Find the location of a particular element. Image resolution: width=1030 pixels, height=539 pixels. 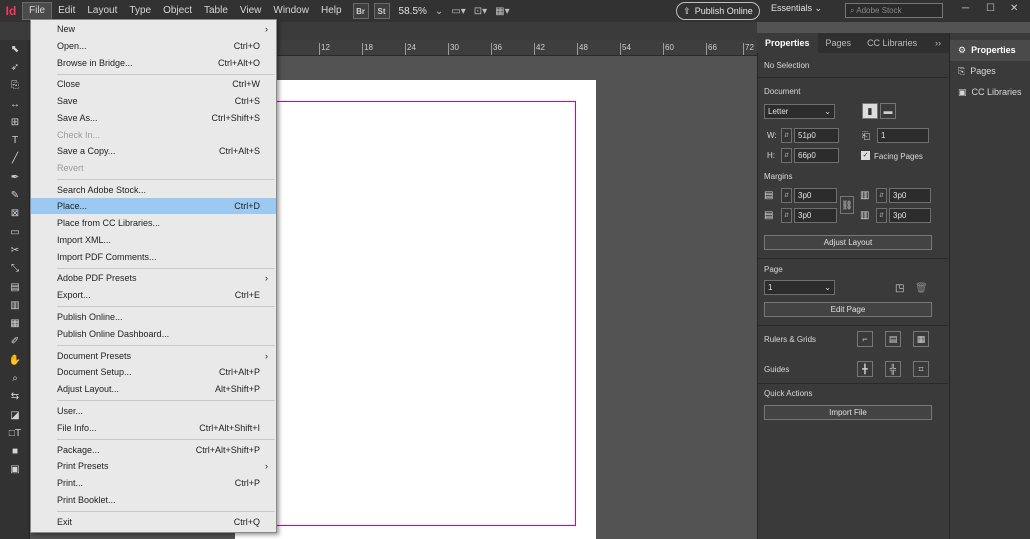

width-stepper: ⇵ is located at coordinates (786, 135).